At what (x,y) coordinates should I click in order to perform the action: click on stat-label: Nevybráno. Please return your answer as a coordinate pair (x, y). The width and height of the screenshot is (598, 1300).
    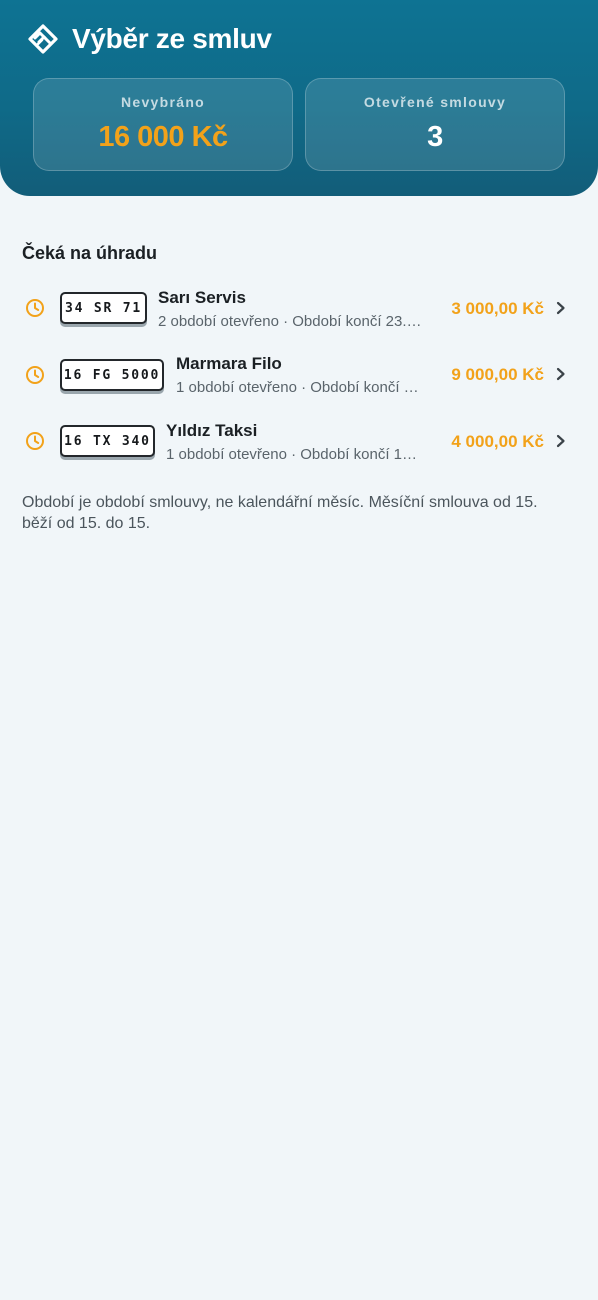
    Looking at the image, I should click on (163, 102).